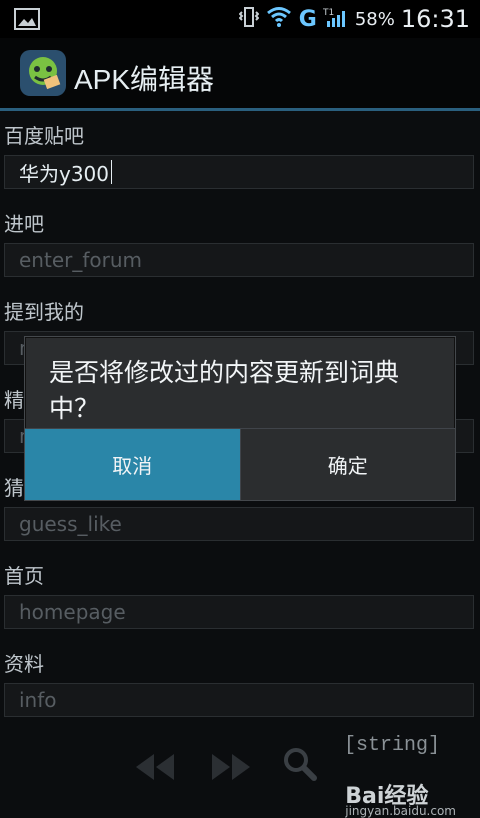 The height and width of the screenshot is (818, 480). What do you see at coordinates (70, 524) in the screenshot?
I see `text-field-placeholder: guess_like` at bounding box center [70, 524].